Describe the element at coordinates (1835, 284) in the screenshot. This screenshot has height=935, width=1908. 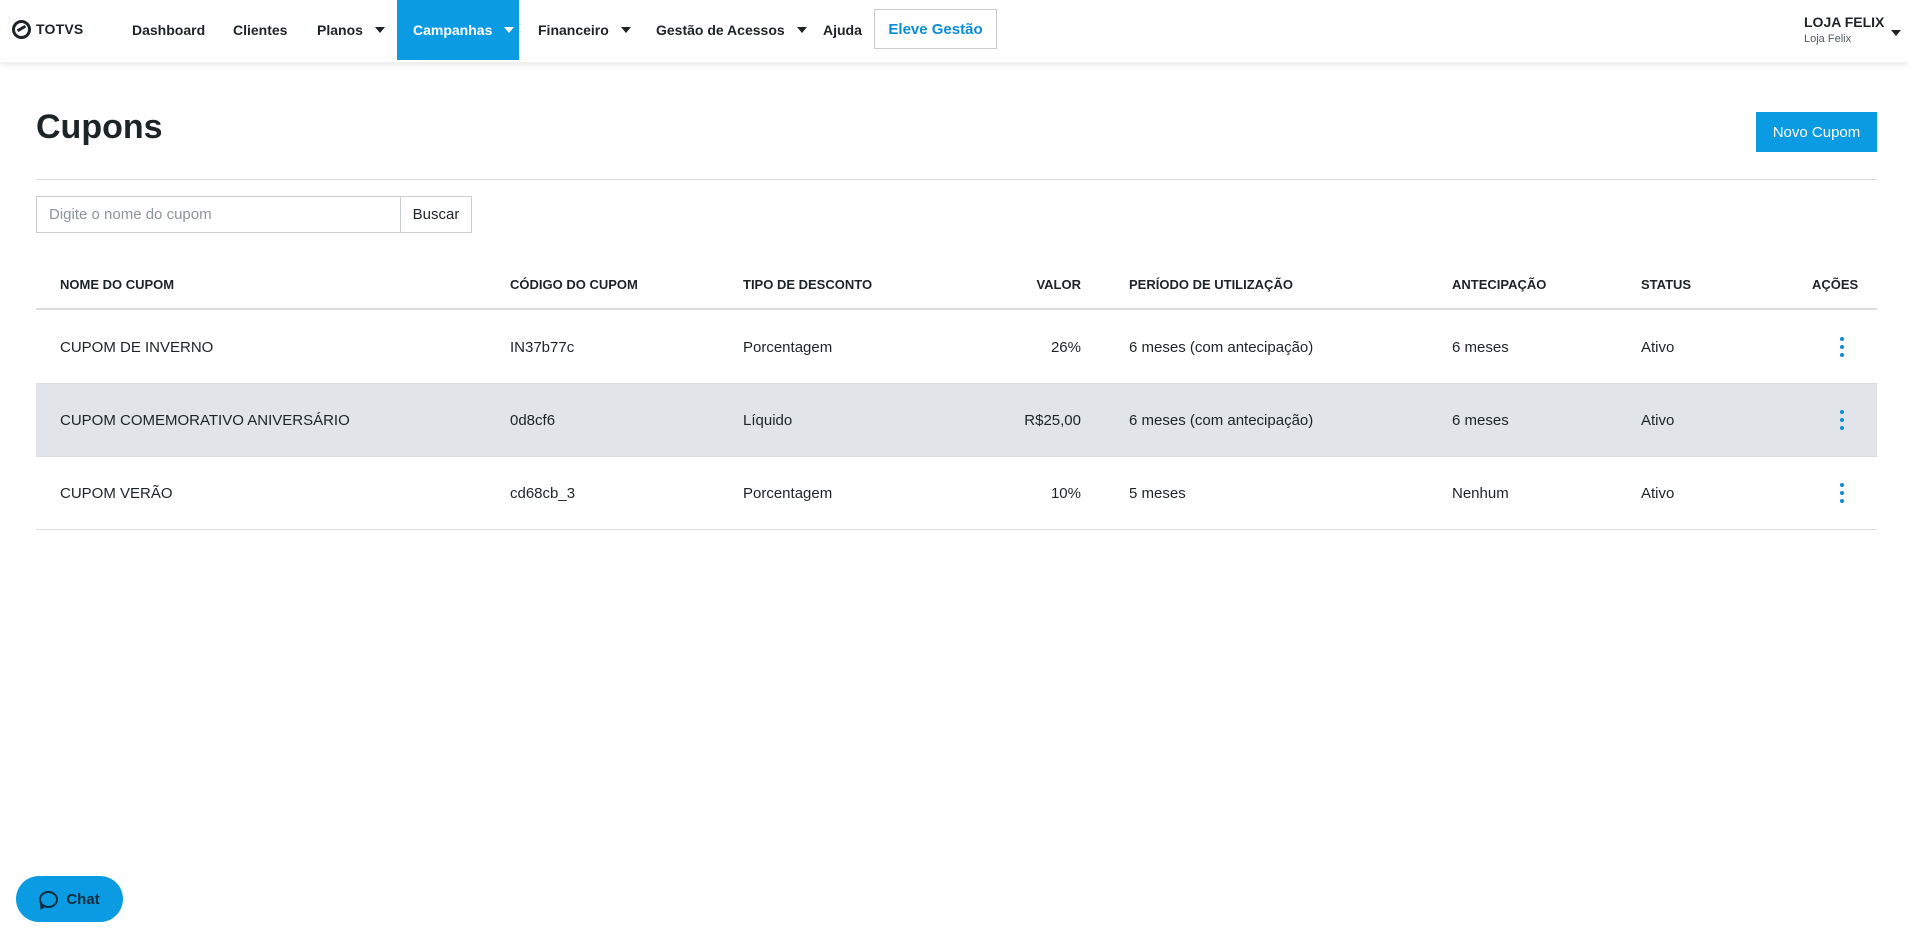
I see `header-actions: AÇÕES` at that location.